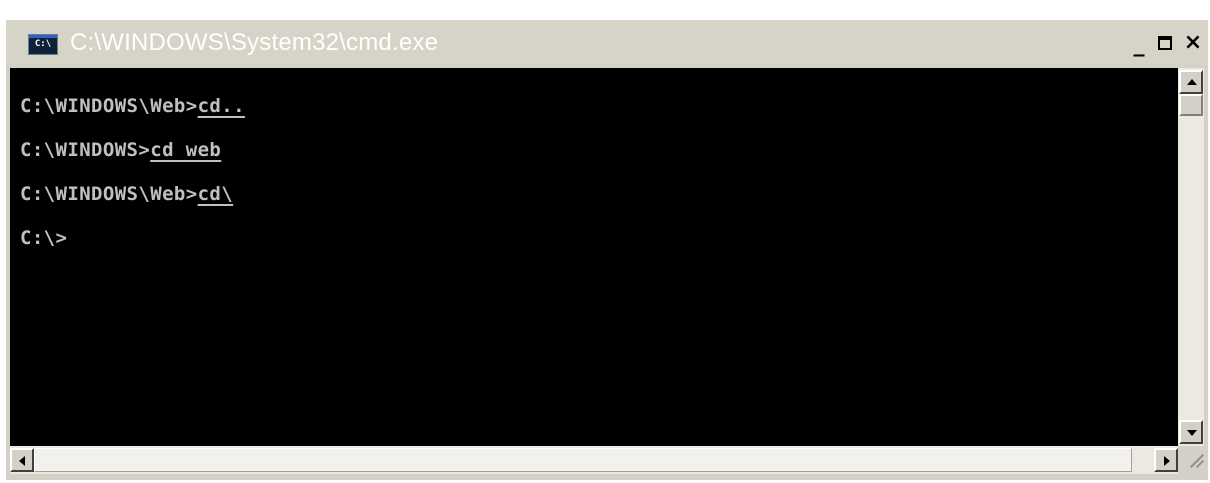 Image resolution: width=1210 pixels, height=483 pixels. I want to click on maximize-button, so click(1165, 44).